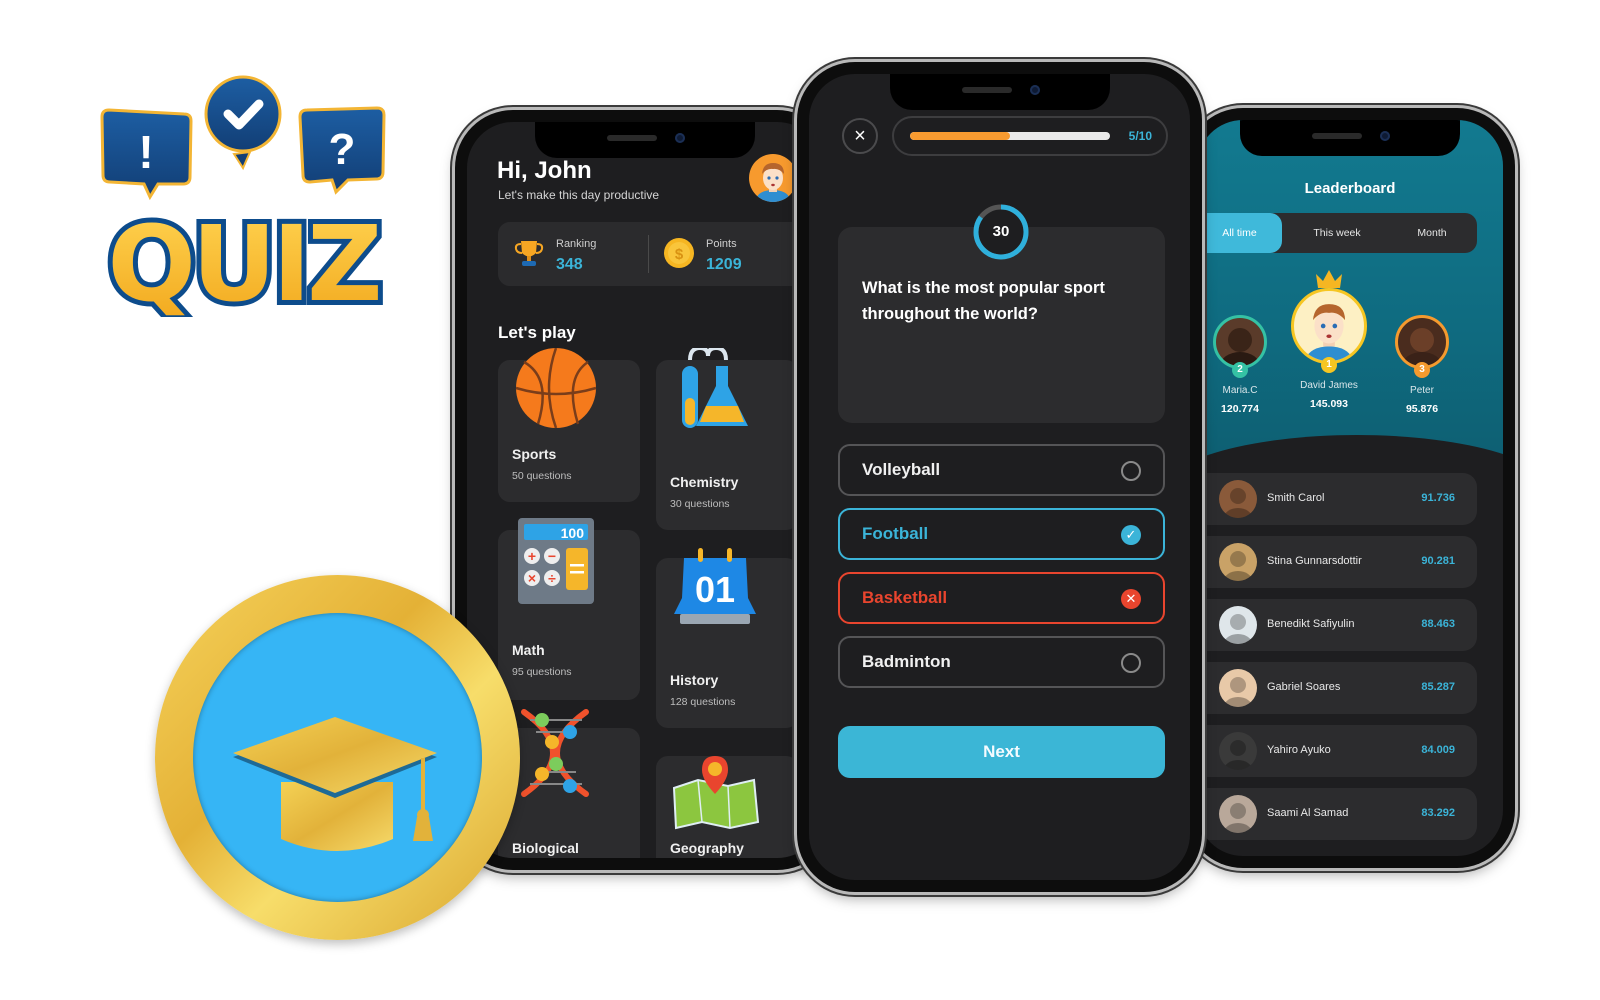 Image resolution: width=1600 pixels, height=1000 pixels. Describe the element at coordinates (1299, 750) in the screenshot. I see `player-name: Yahiro Ayuko` at that location.